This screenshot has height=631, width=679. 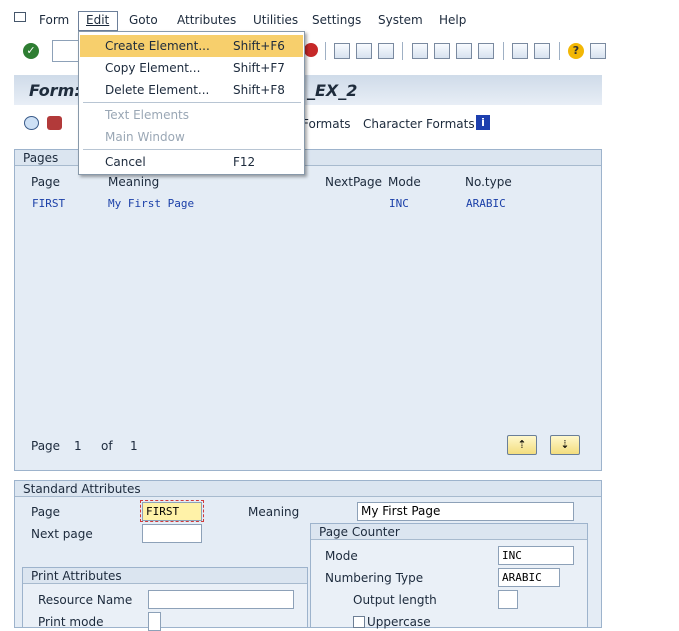 I want to click on pager-total: 1, so click(x=134, y=446).